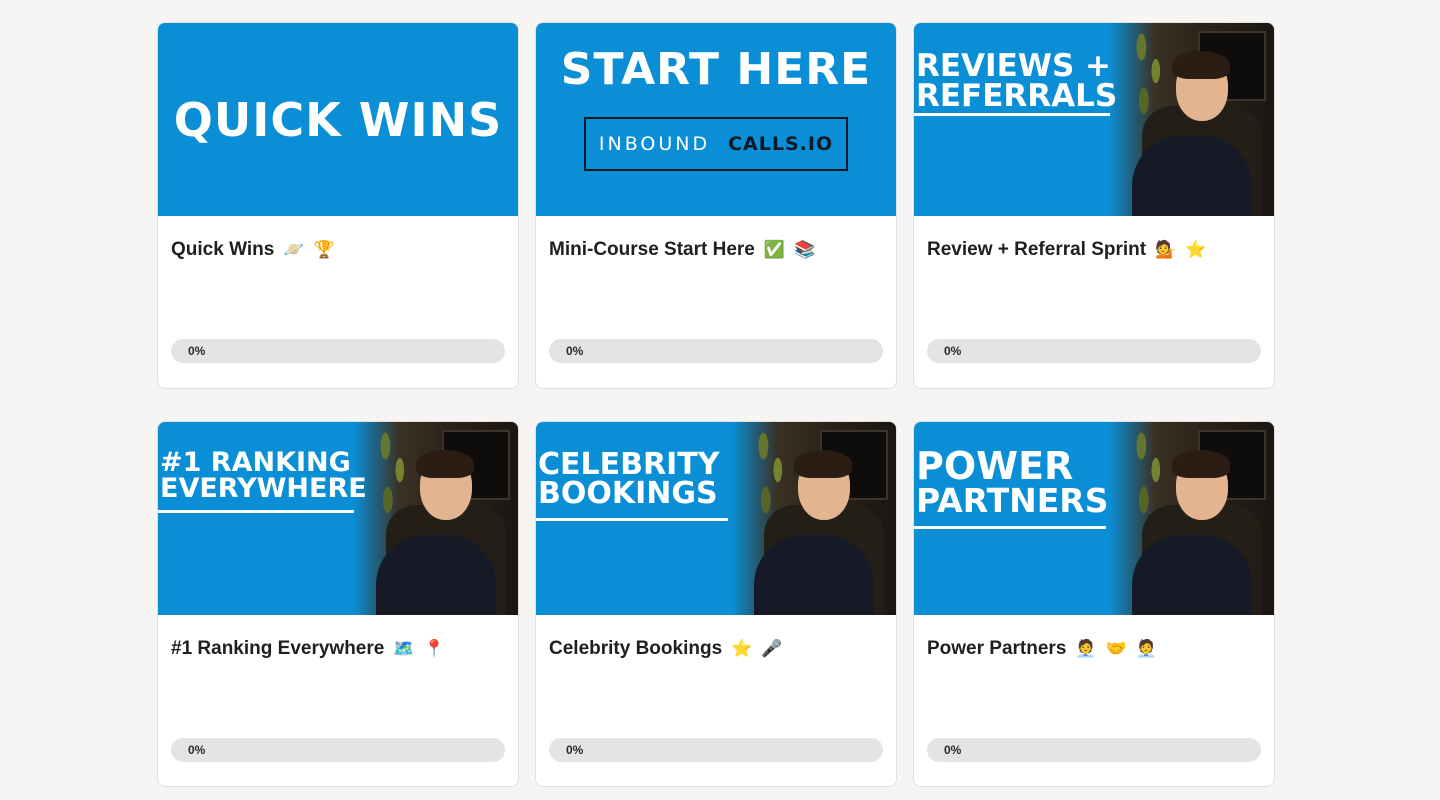  I want to click on course-thumbnail: QUICK WINS, so click(338, 119).